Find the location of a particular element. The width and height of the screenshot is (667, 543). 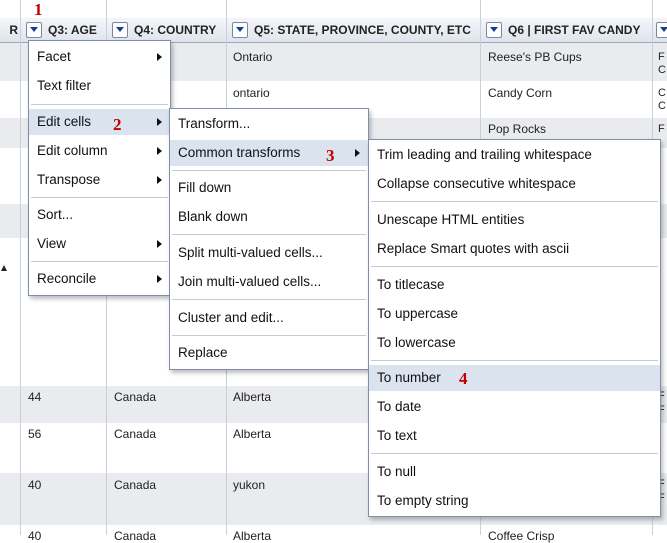

menu-item-text-filter: Text filter is located at coordinates (99, 86).